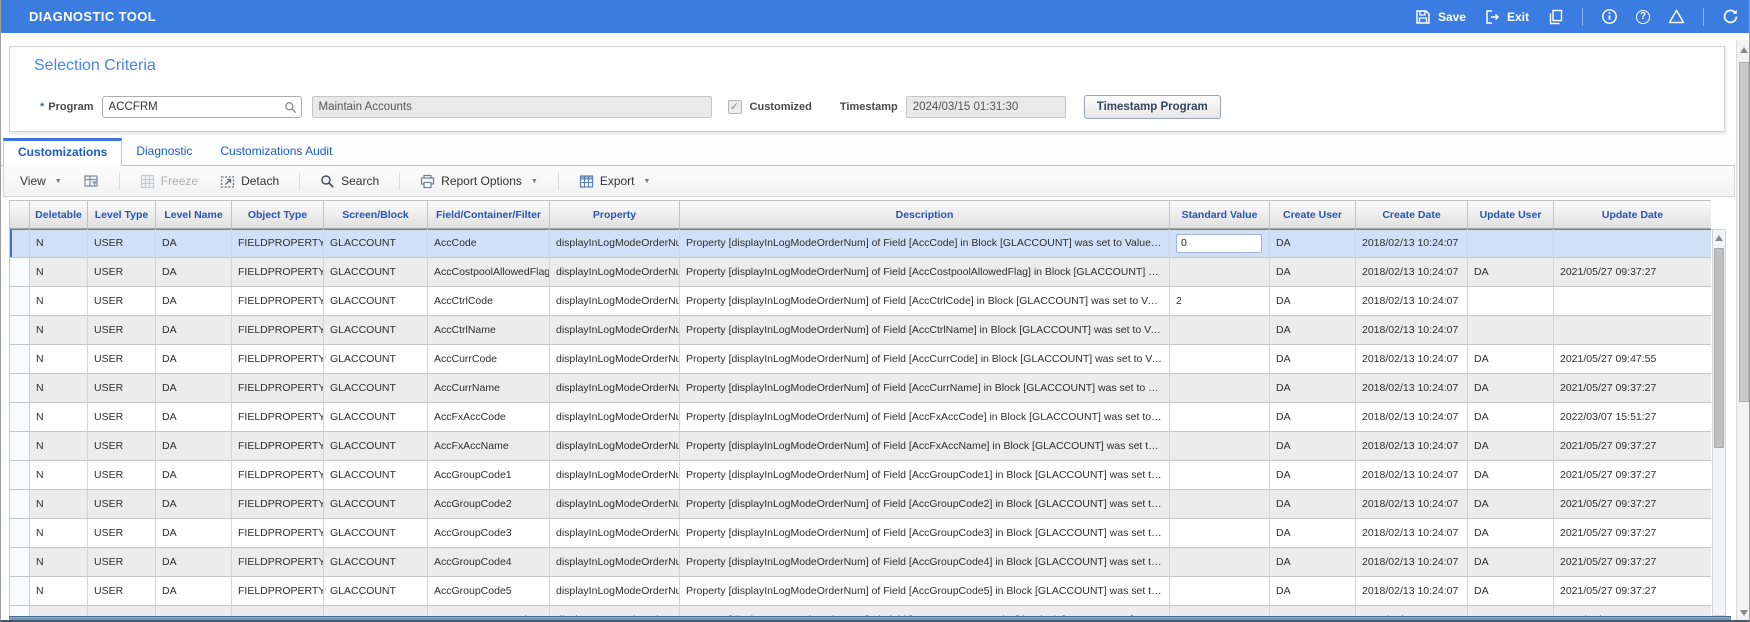 Image resolution: width=1750 pixels, height=622 pixels. I want to click on warning-icon, so click(1676, 16).